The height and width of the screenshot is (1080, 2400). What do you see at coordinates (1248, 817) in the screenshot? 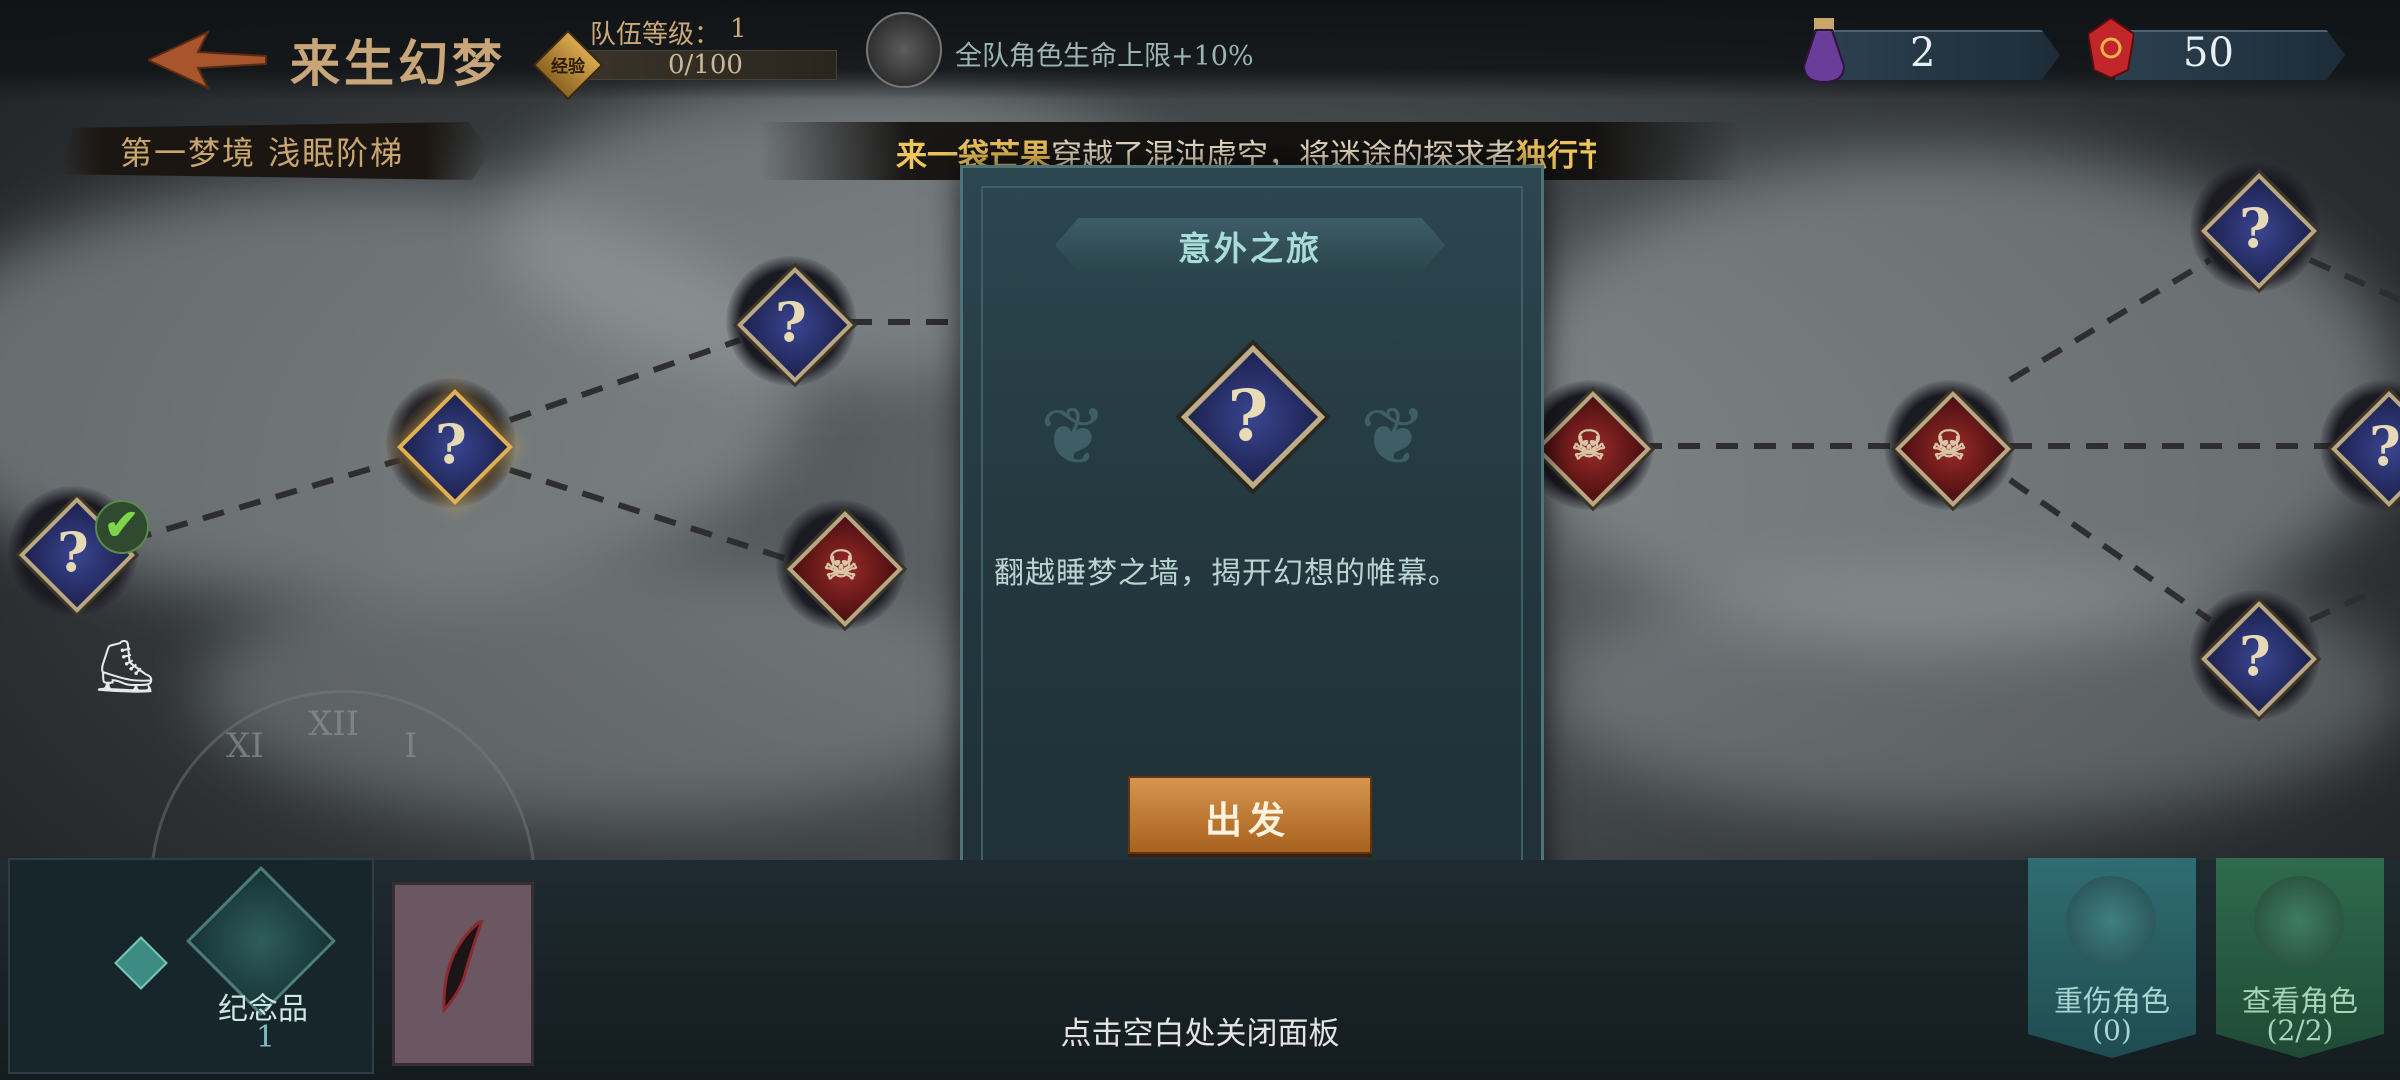
I see `depart-button-label: 出发` at bounding box center [1248, 817].